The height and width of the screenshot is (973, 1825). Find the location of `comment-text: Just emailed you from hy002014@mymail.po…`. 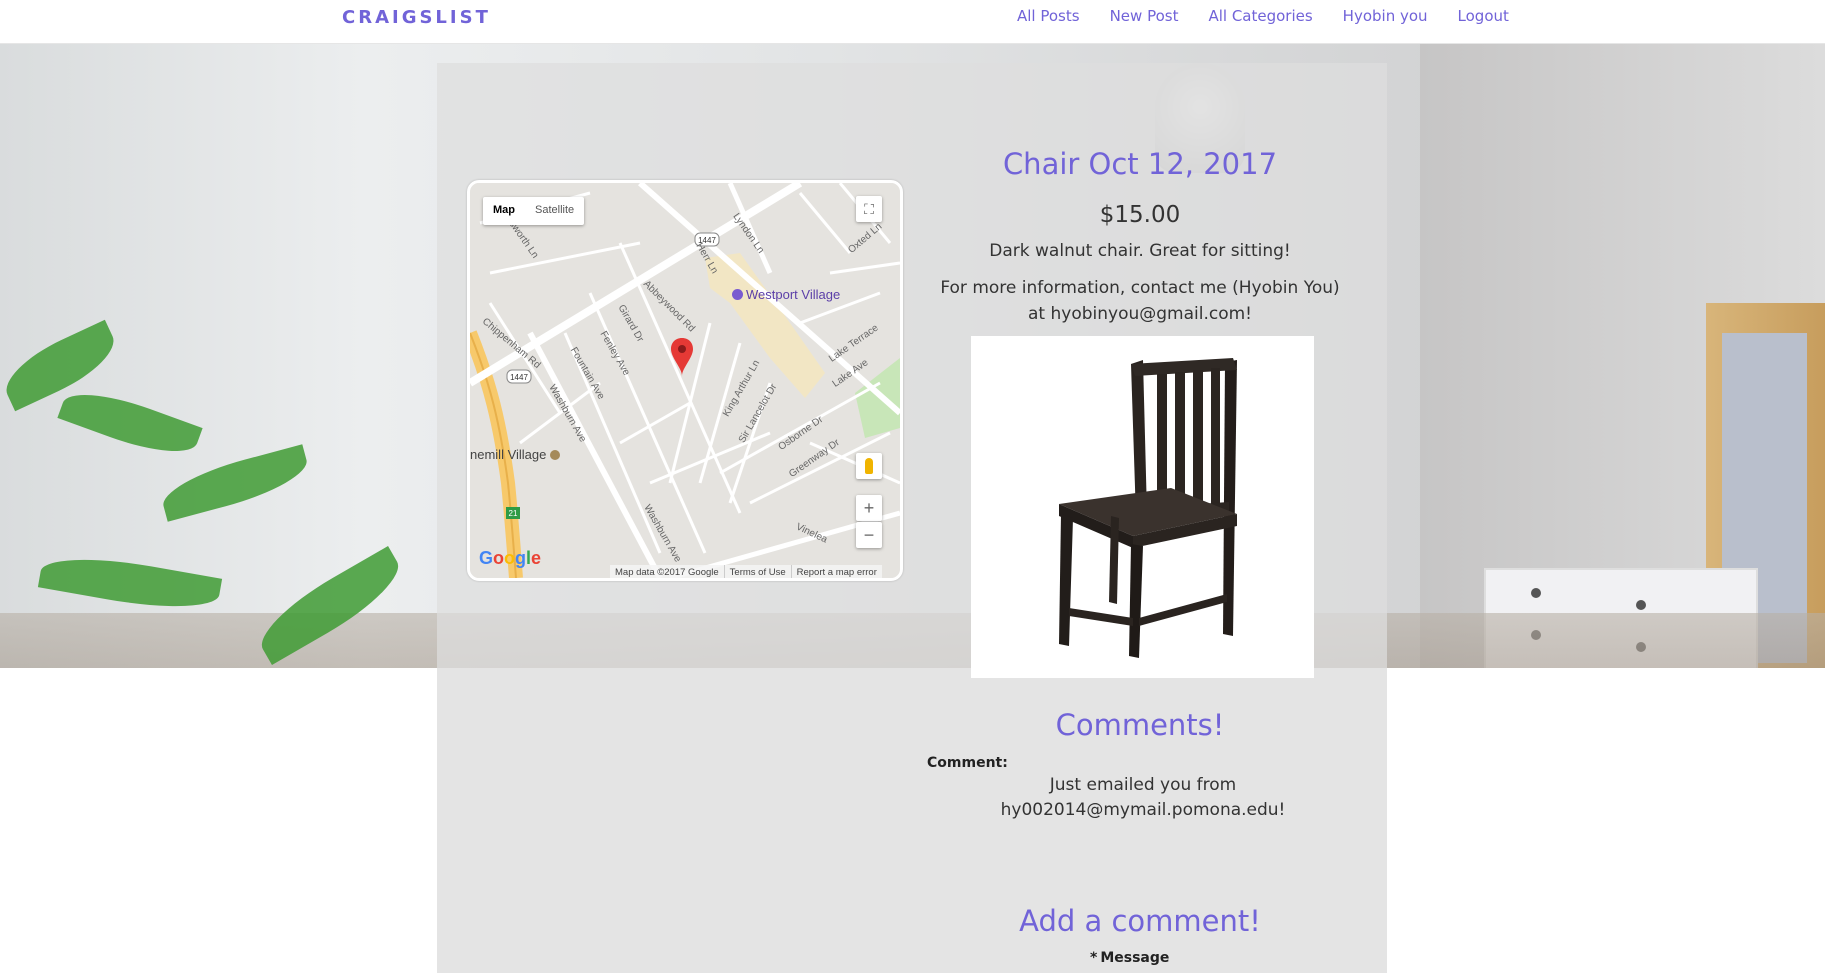

comment-text: Just emailed you from hy002014@mymail.po… is located at coordinates (1143, 798).